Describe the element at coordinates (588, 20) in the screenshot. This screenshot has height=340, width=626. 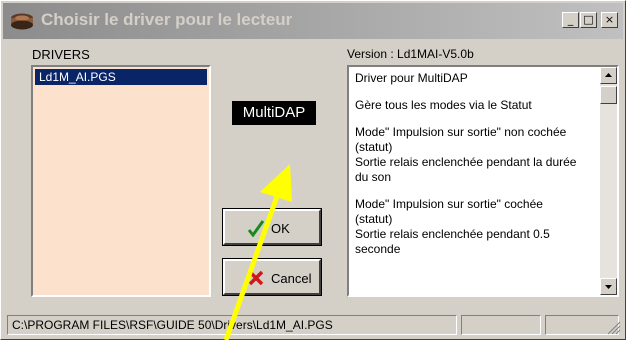
I see `maximize-button: □` at that location.